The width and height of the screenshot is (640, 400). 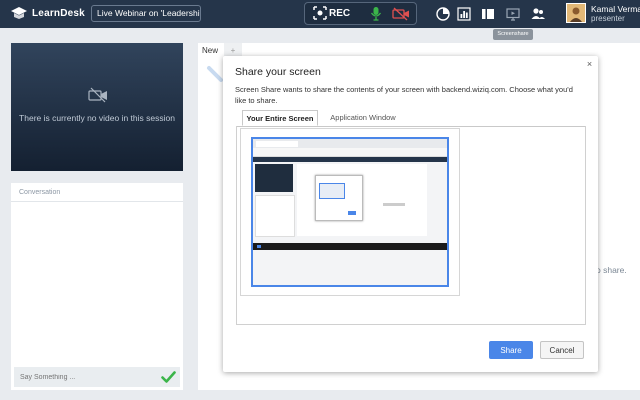 What do you see at coordinates (562, 350) in the screenshot?
I see `cancel-button: Cancel` at bounding box center [562, 350].